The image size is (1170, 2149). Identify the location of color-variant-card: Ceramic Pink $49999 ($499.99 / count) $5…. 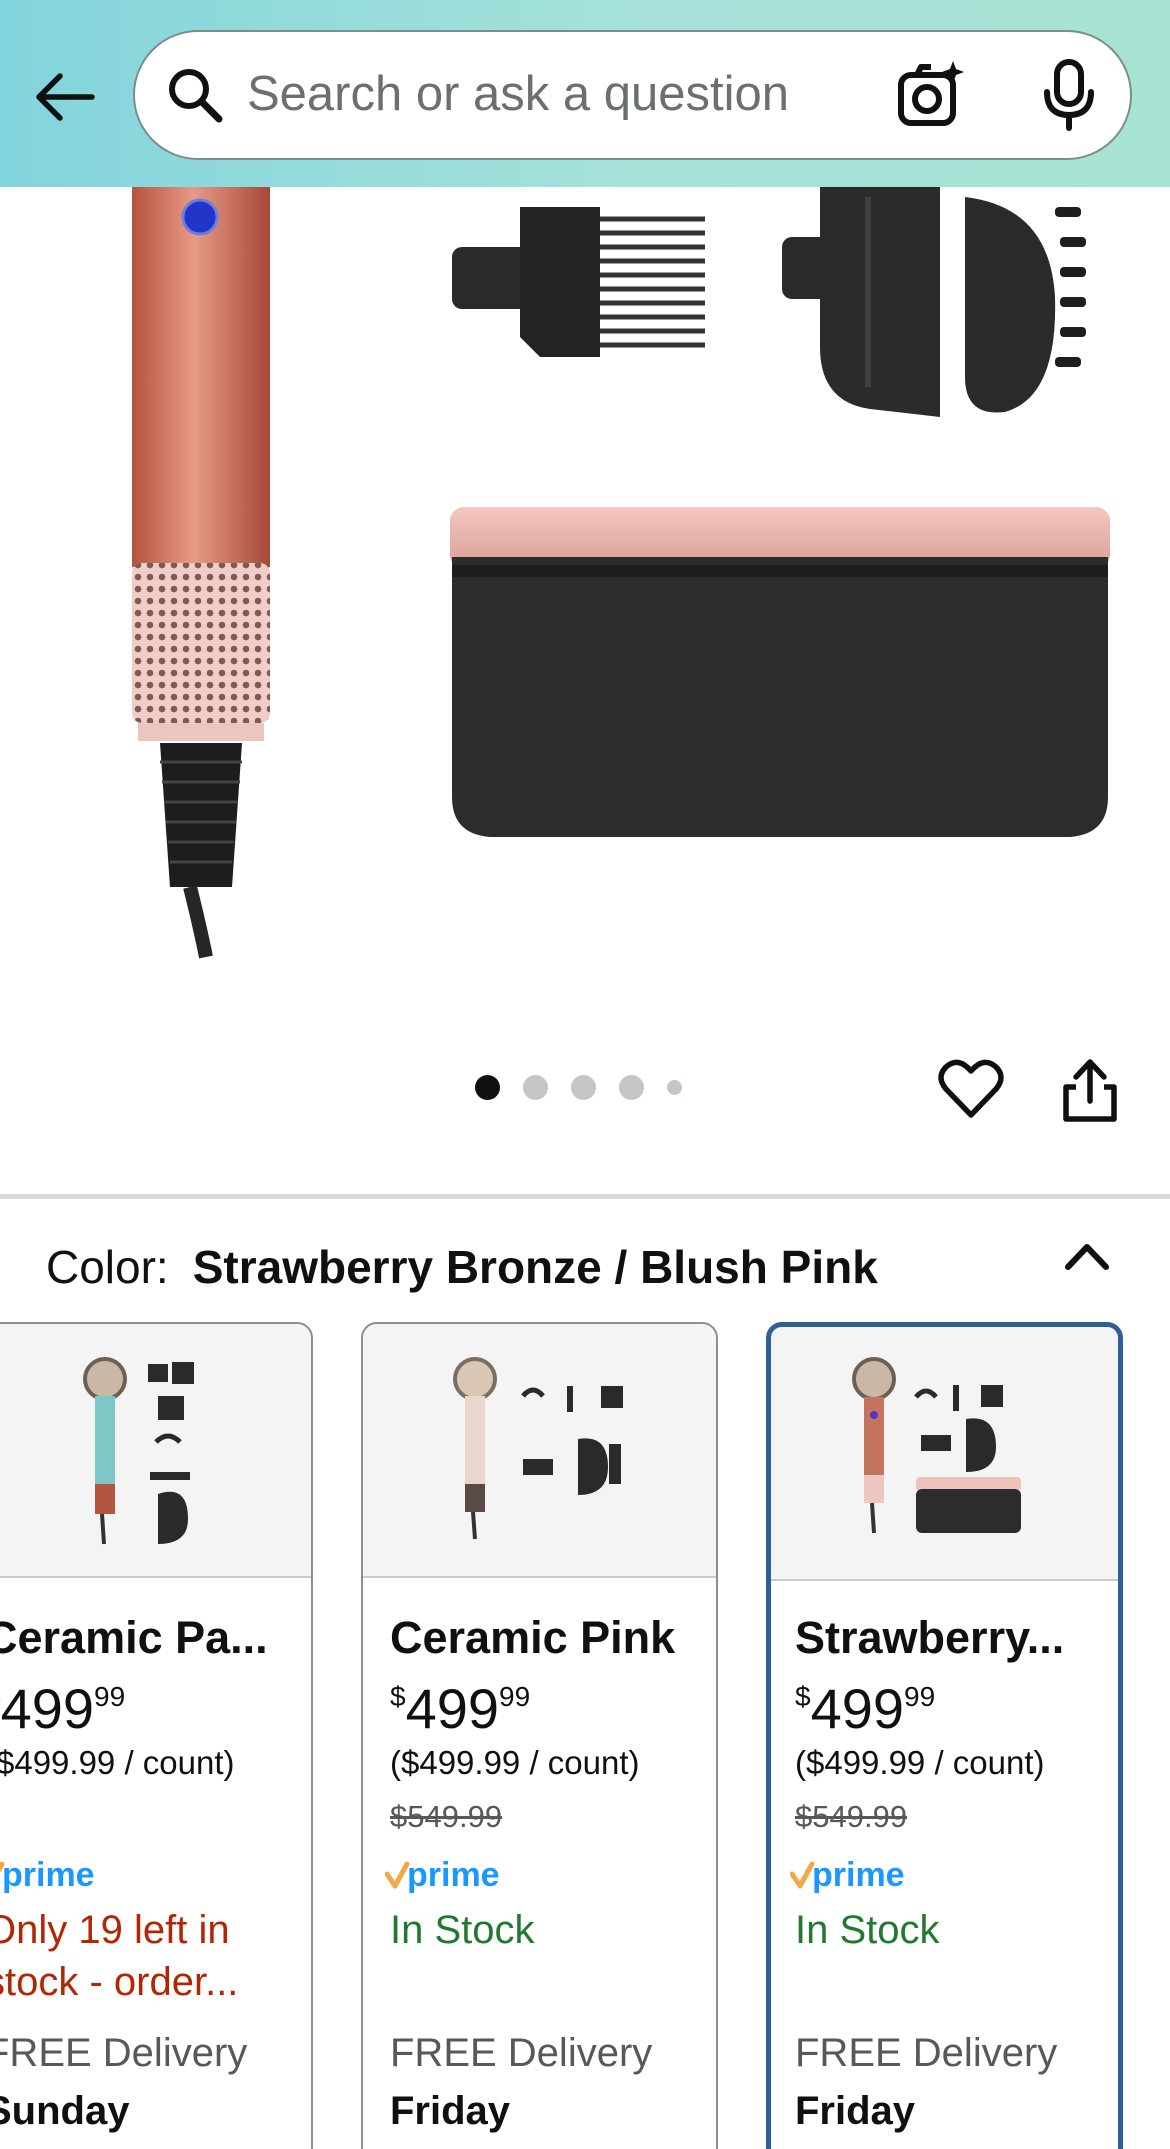
(539, 1735).